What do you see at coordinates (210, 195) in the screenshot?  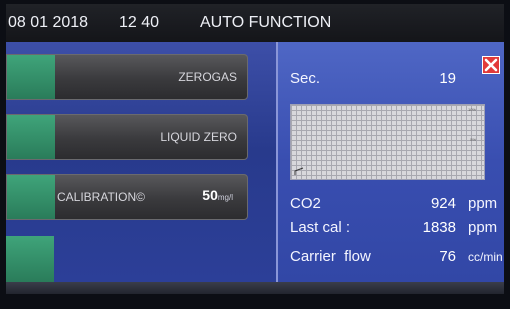 I see `calibration-value: 50` at bounding box center [210, 195].